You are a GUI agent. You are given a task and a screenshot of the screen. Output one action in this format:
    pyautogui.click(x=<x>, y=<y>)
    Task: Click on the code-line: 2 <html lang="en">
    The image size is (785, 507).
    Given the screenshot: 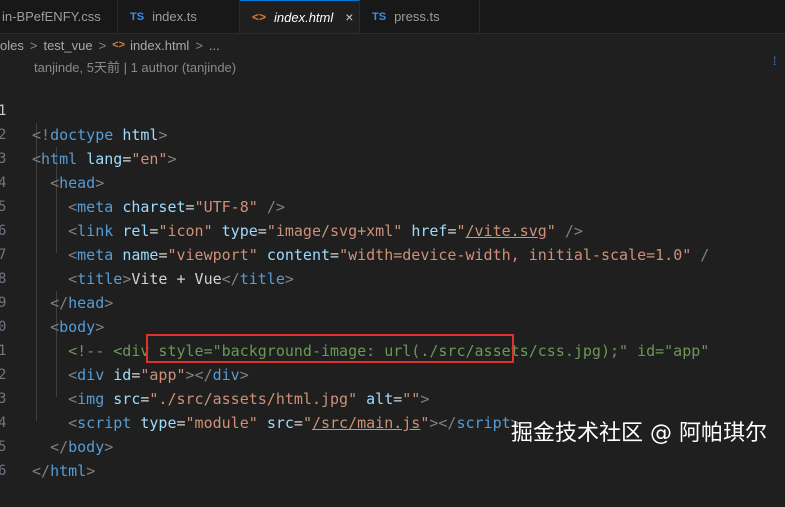 What is the action you would take?
    pyautogui.click(x=392, y=133)
    